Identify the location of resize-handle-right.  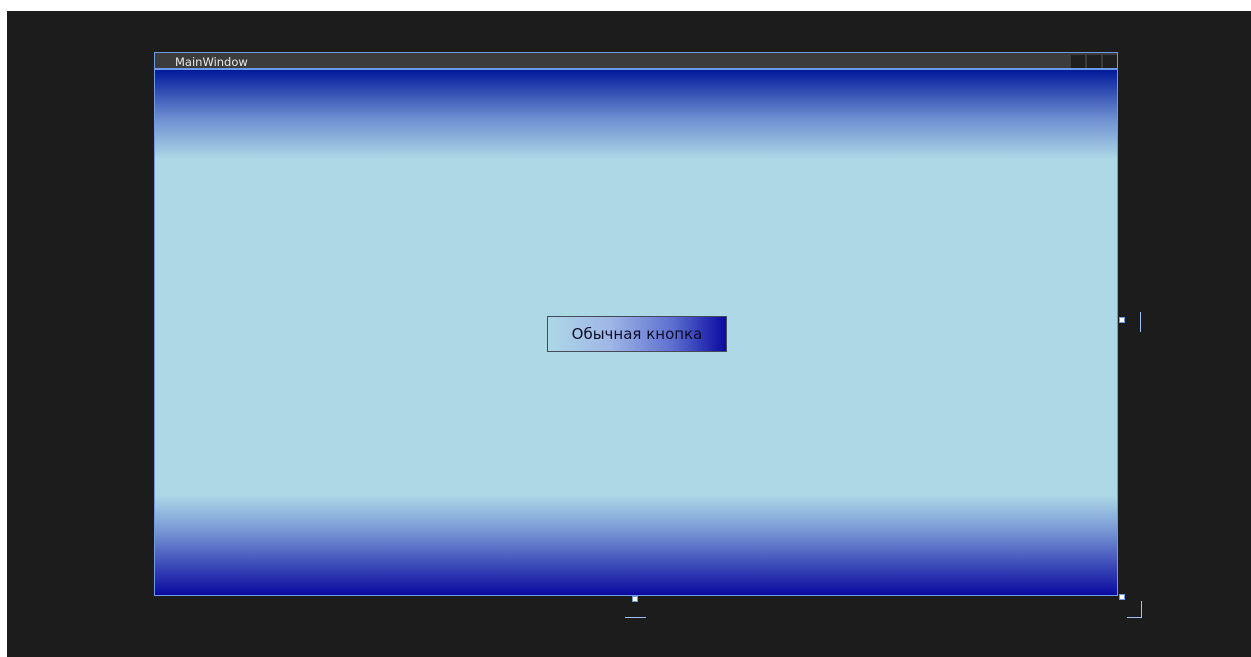
(1122, 320).